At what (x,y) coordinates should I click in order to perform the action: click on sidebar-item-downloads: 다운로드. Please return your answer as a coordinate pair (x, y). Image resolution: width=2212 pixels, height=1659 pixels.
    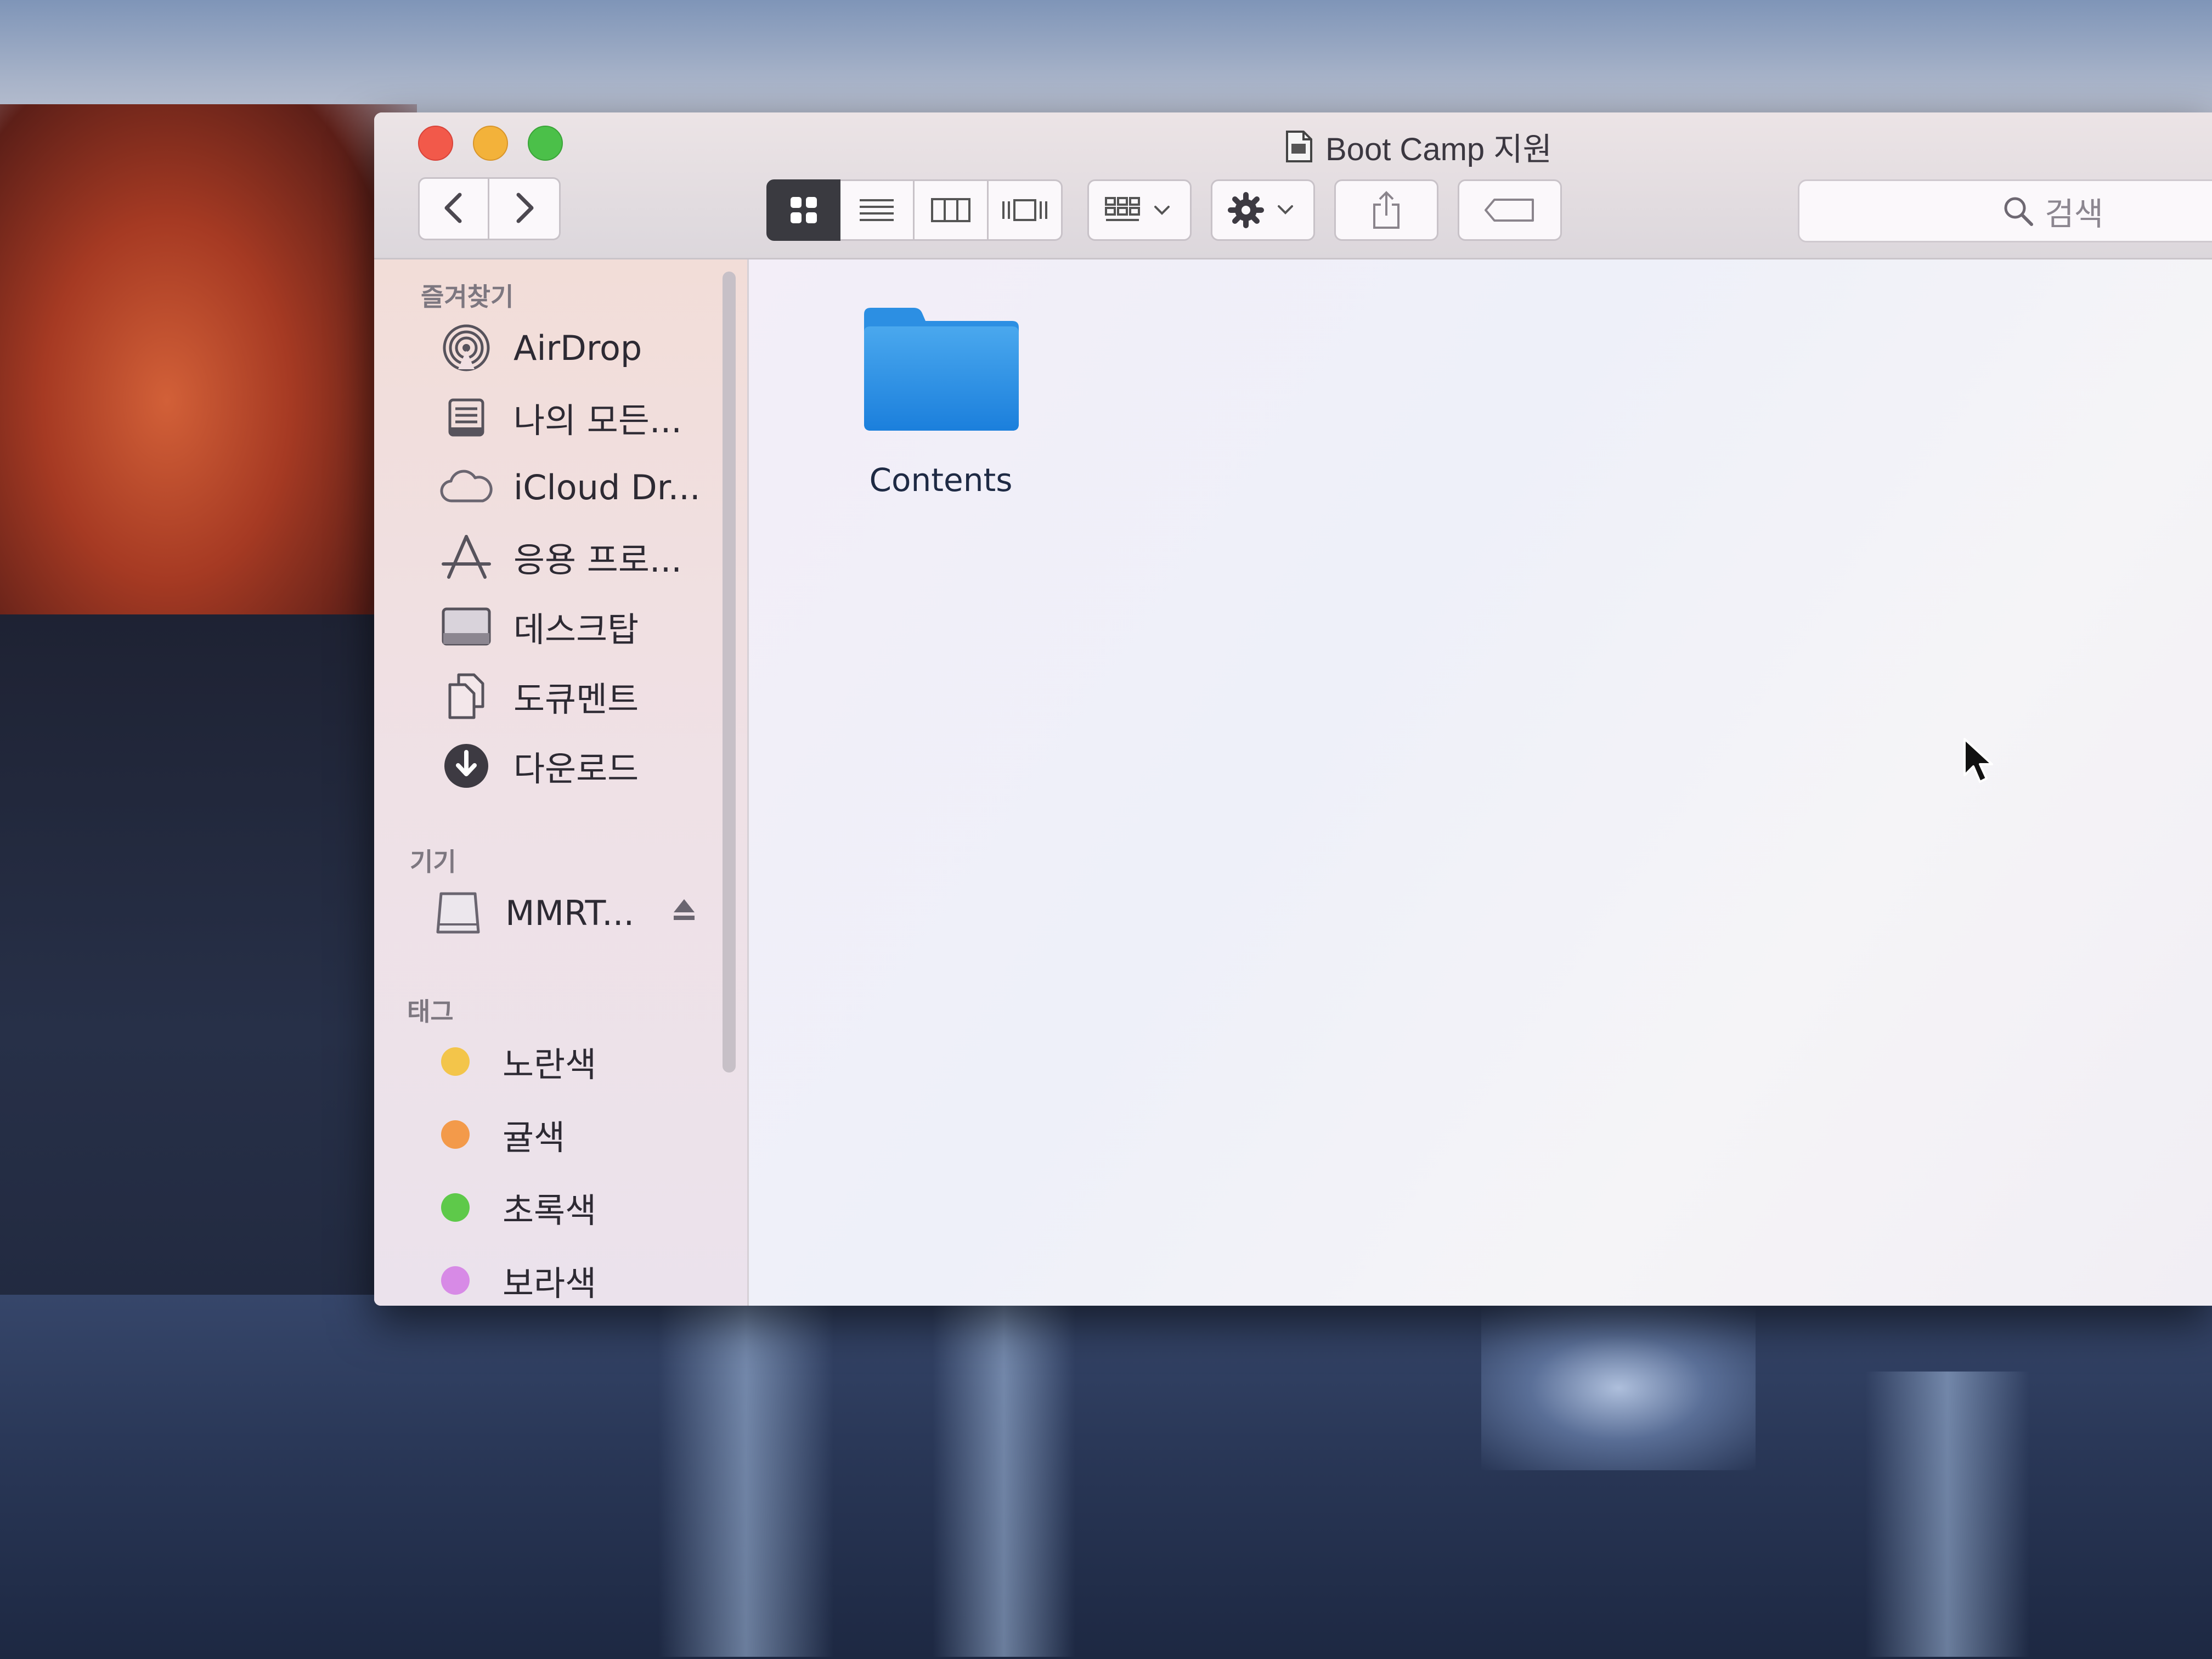
    Looking at the image, I should click on (539, 766).